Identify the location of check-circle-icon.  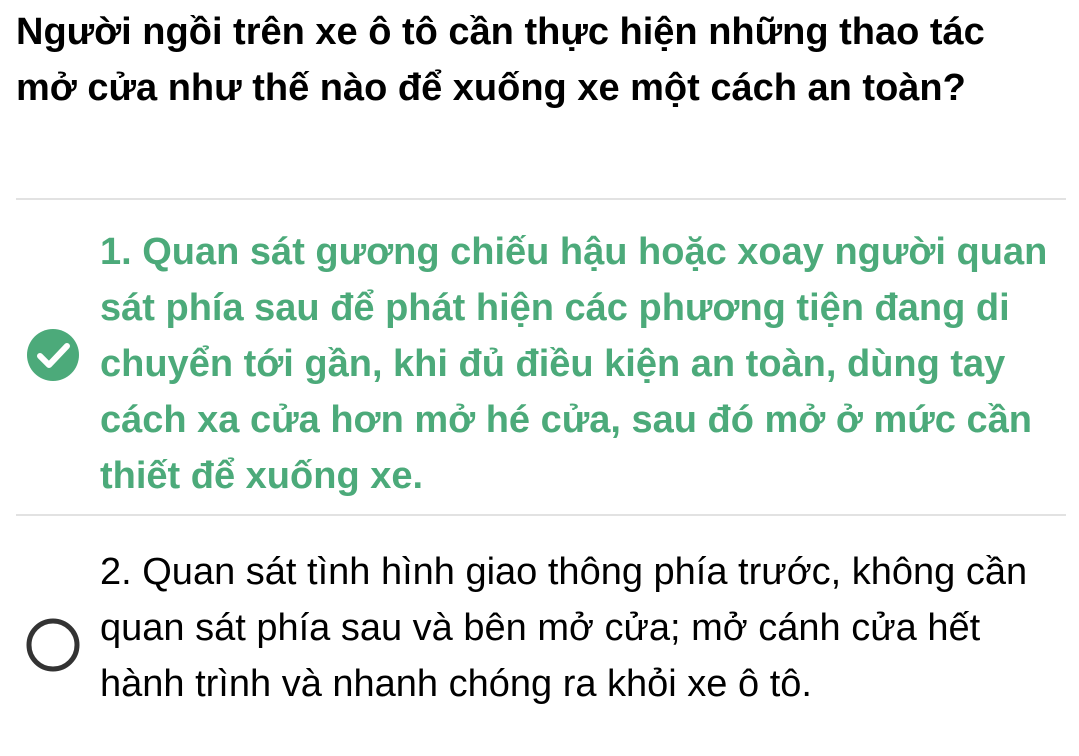
(53, 355).